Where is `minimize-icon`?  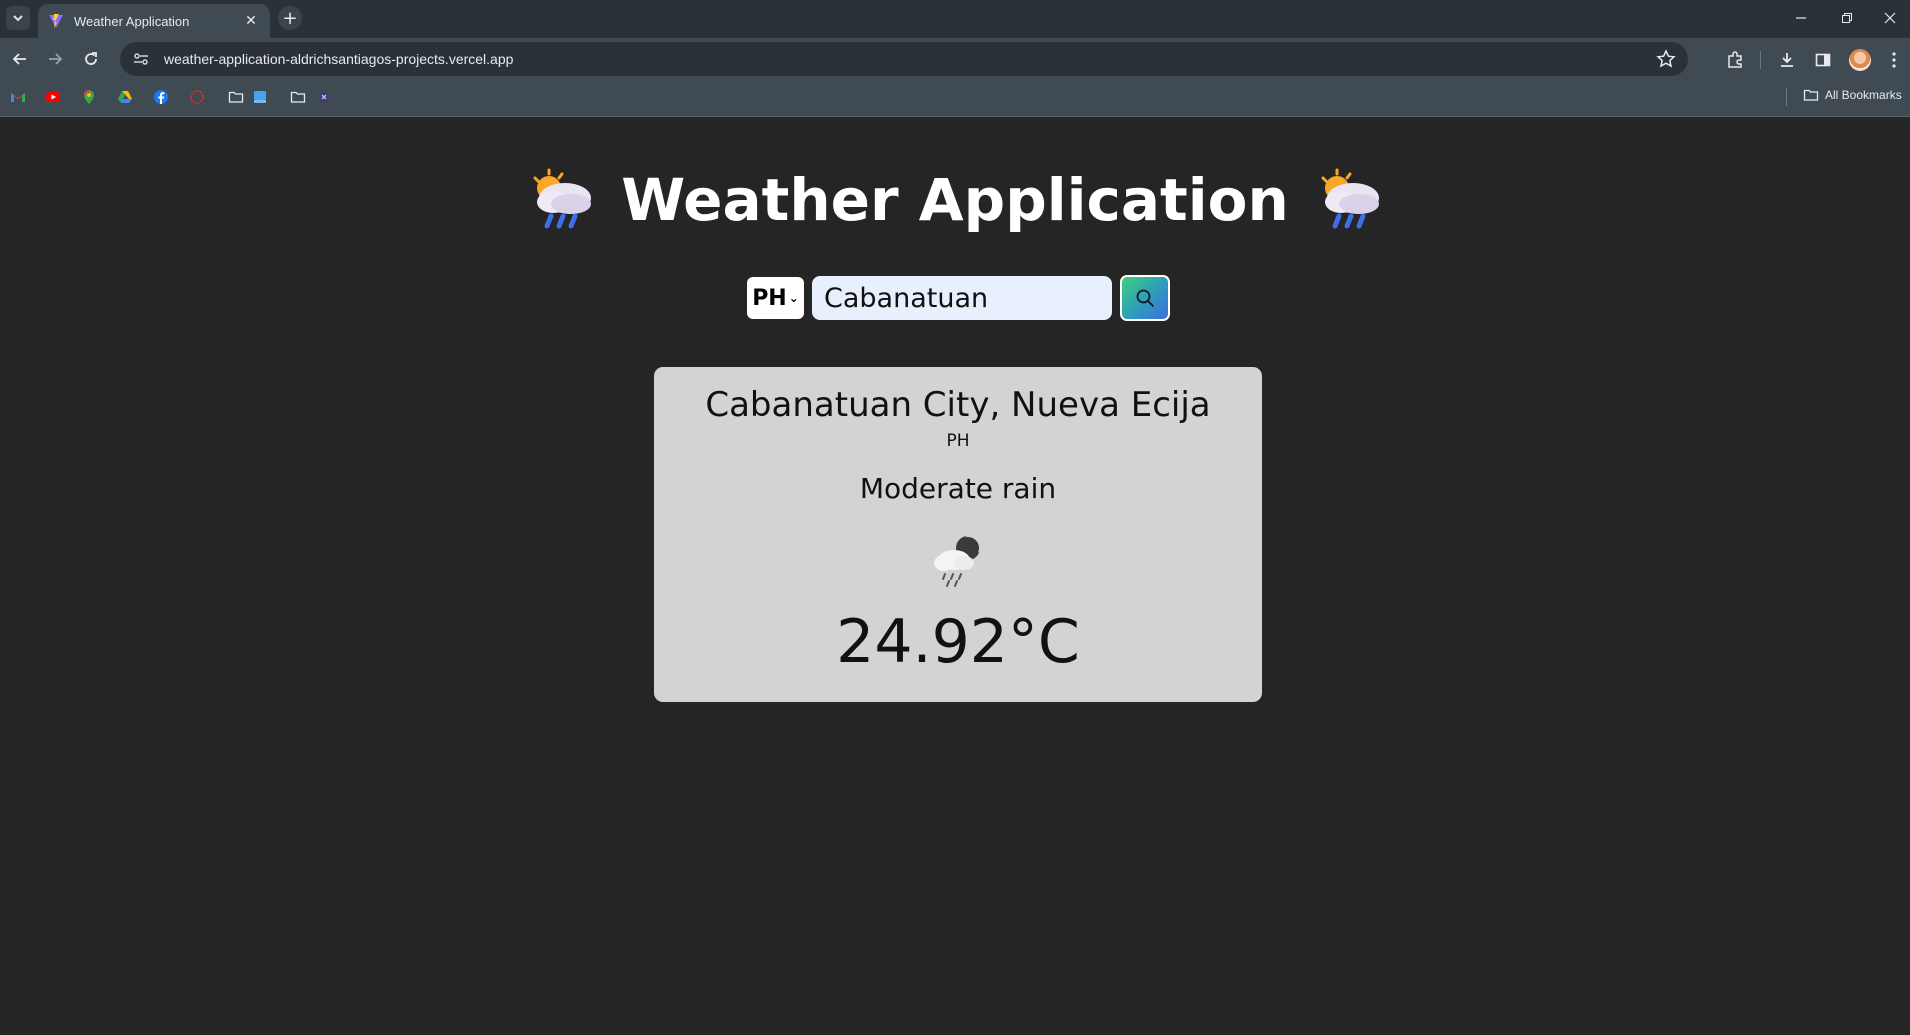
minimize-icon is located at coordinates (1801, 18).